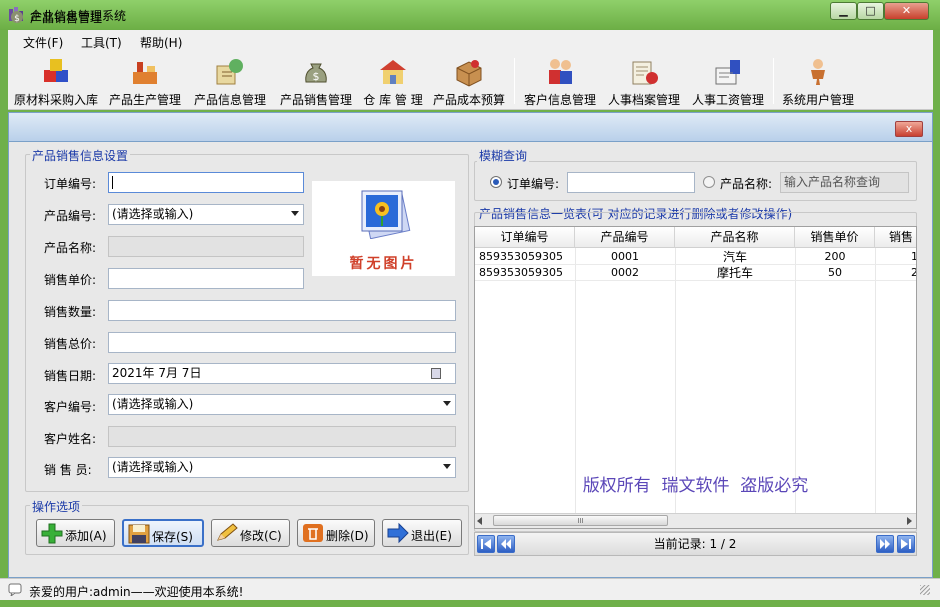  Describe the element at coordinates (70, 280) in the screenshot. I see `unit-price-label: 销售单价:` at that location.